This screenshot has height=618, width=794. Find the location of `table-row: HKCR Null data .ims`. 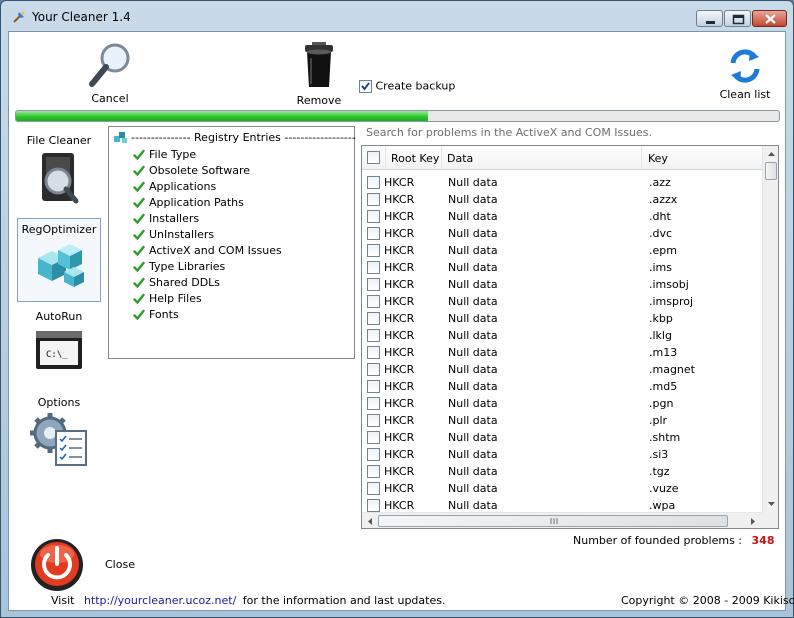

table-row: HKCR Null data .ims is located at coordinates (562, 267).